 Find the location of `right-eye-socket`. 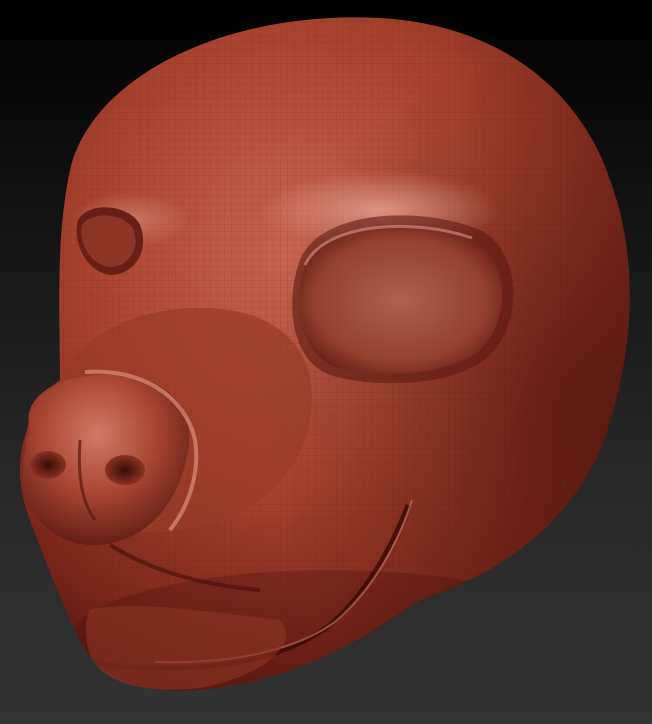

right-eye-socket is located at coordinates (403, 299).